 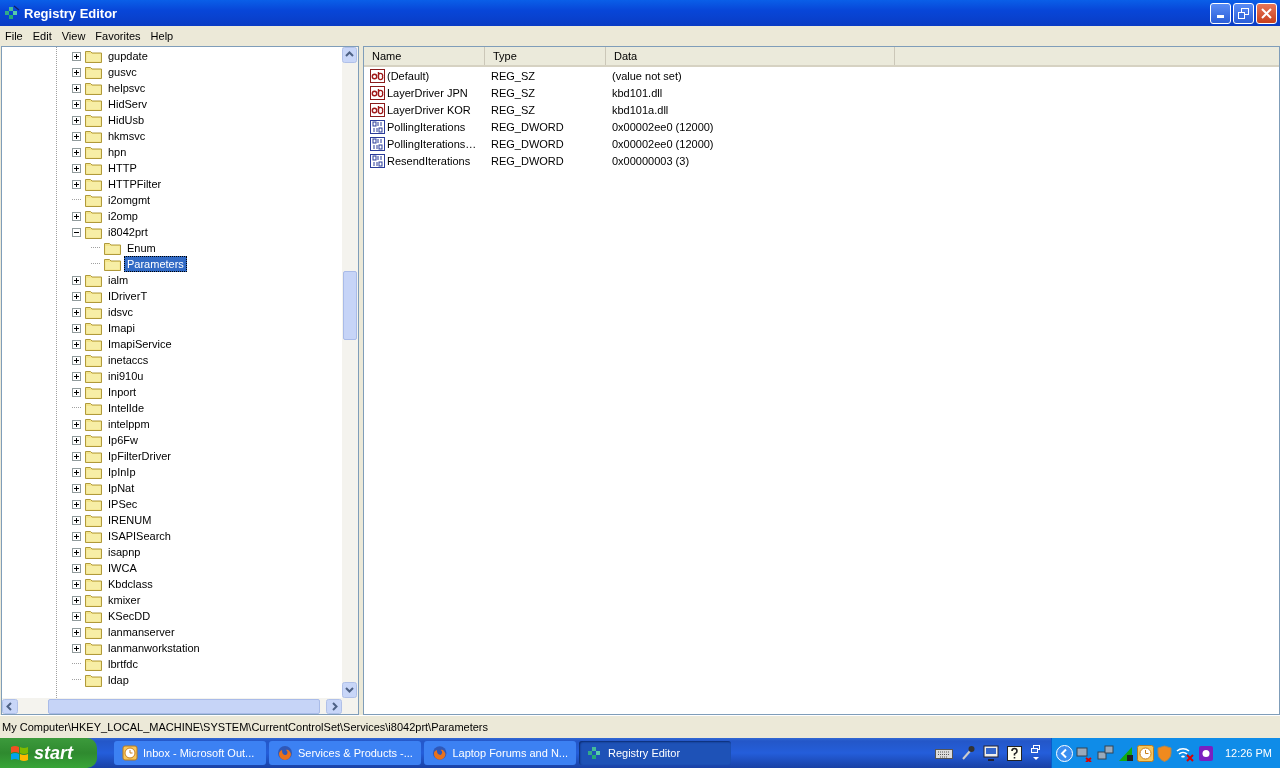 What do you see at coordinates (130, 584) in the screenshot?
I see `tree-item: Kbdclass` at bounding box center [130, 584].